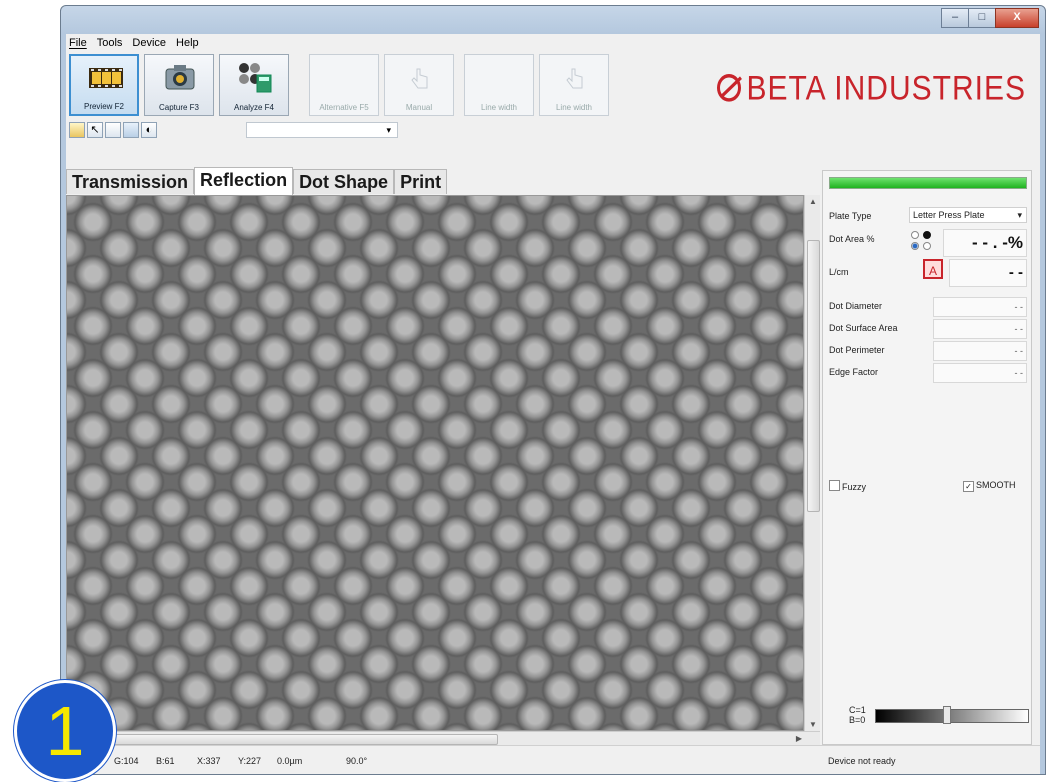 The height and width of the screenshot is (782, 1048). What do you see at coordinates (165, 761) in the screenshot?
I see `status-b: B:61` at bounding box center [165, 761].